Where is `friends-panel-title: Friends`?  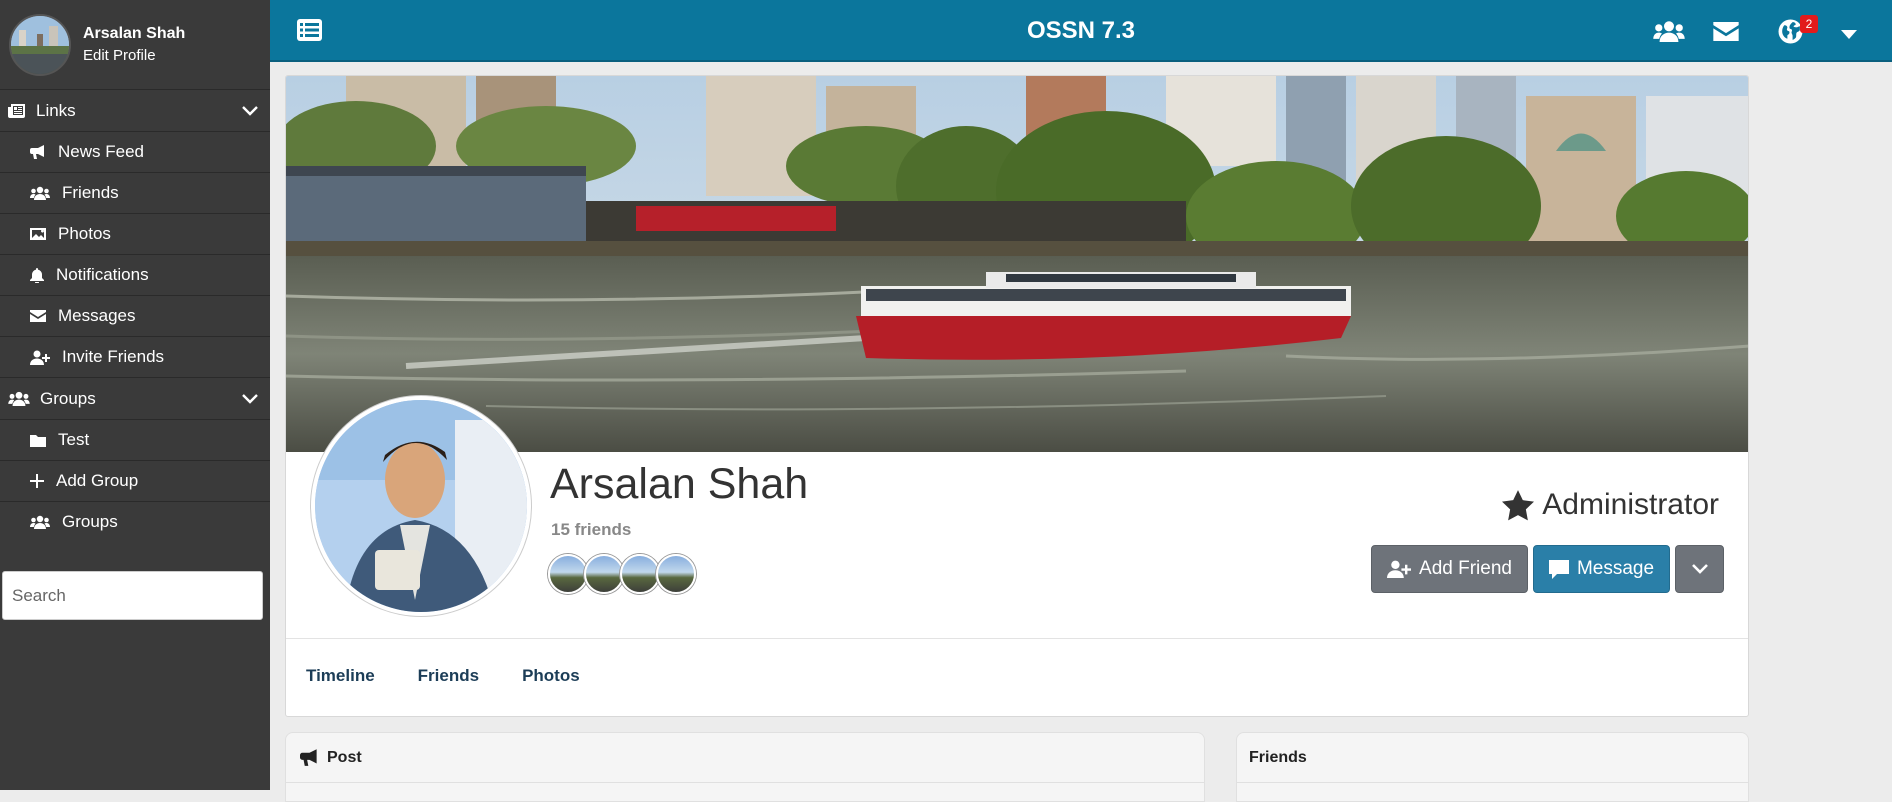
friends-panel-title: Friends is located at coordinates (1278, 757).